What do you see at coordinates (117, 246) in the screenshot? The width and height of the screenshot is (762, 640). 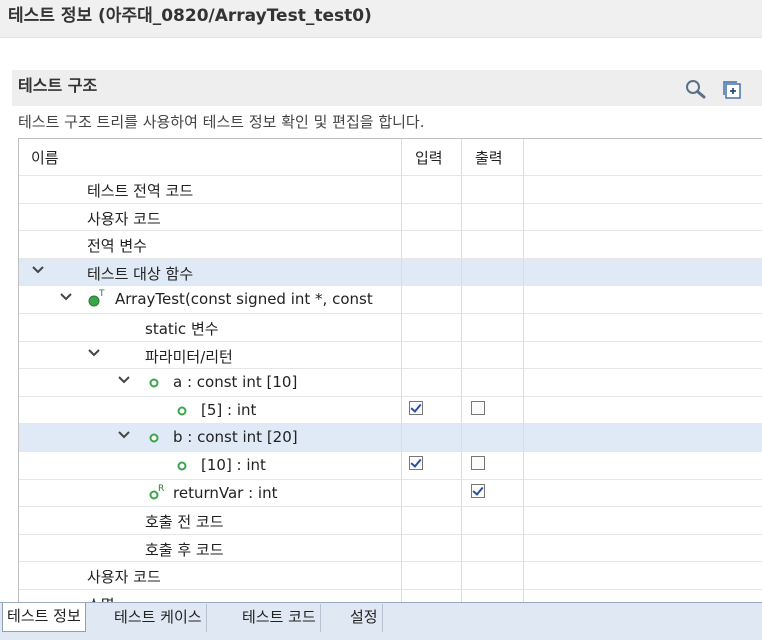 I see `row-label: 전역 변수` at bounding box center [117, 246].